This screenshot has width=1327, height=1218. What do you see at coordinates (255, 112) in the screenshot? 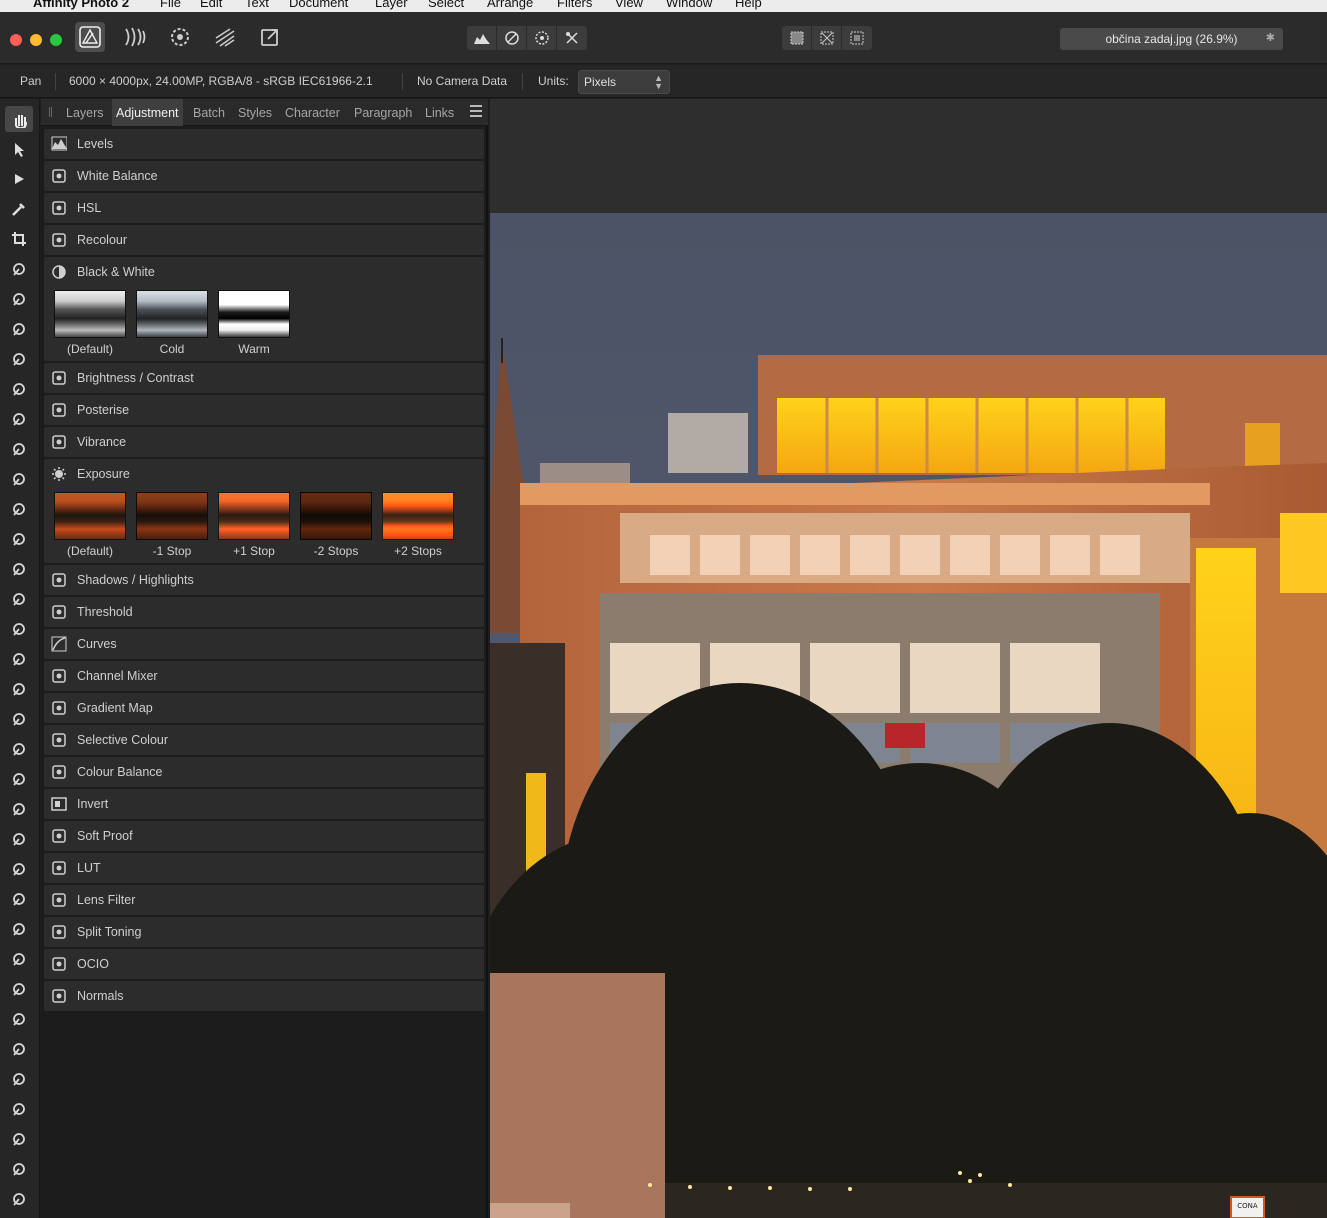
I see `tab-styles: Styles` at bounding box center [255, 112].